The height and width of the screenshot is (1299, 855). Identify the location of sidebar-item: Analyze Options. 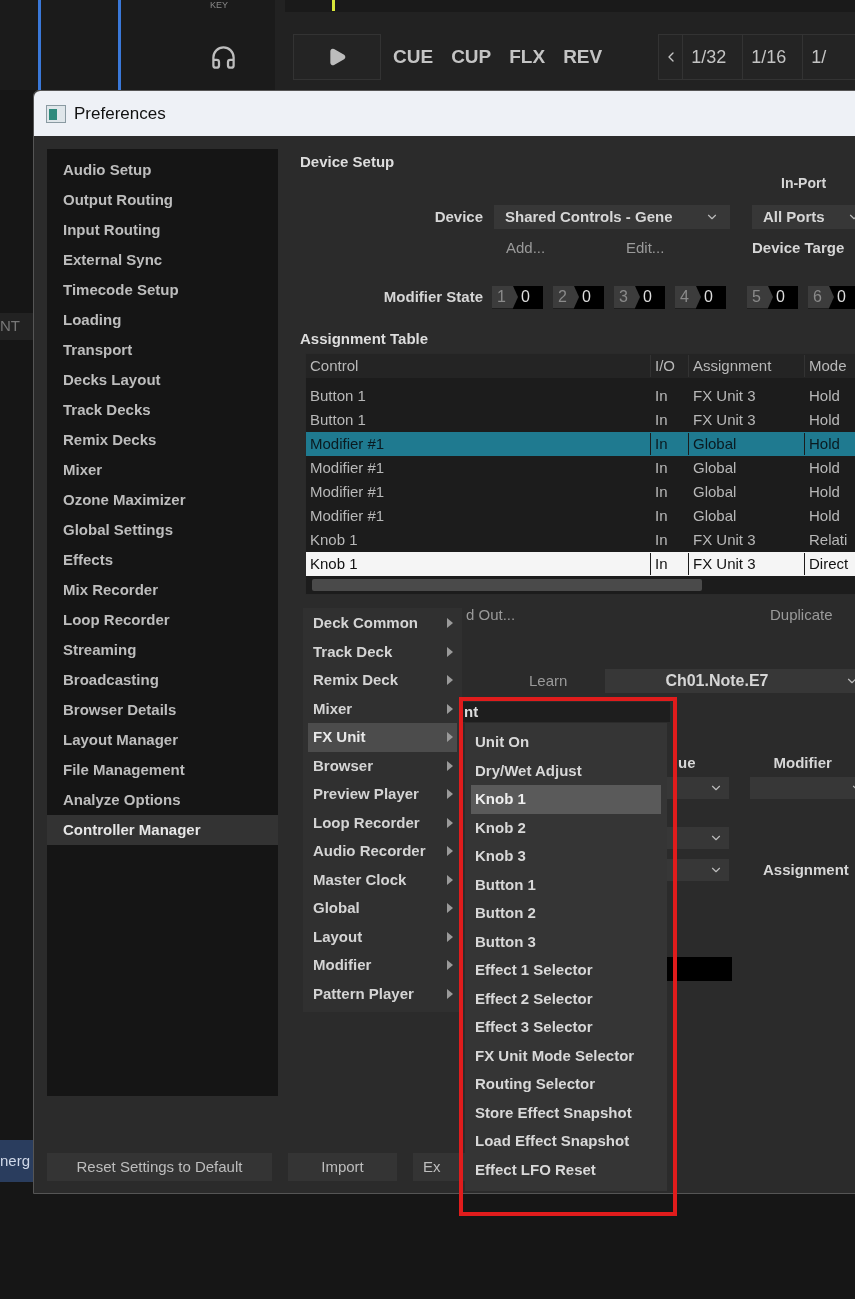
(162, 800).